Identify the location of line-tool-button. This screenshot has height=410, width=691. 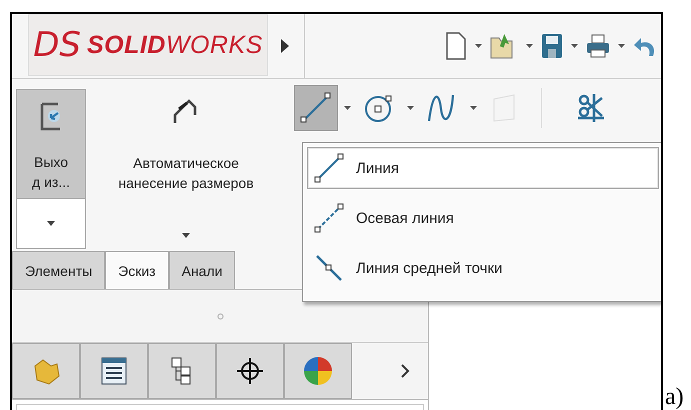
(316, 108).